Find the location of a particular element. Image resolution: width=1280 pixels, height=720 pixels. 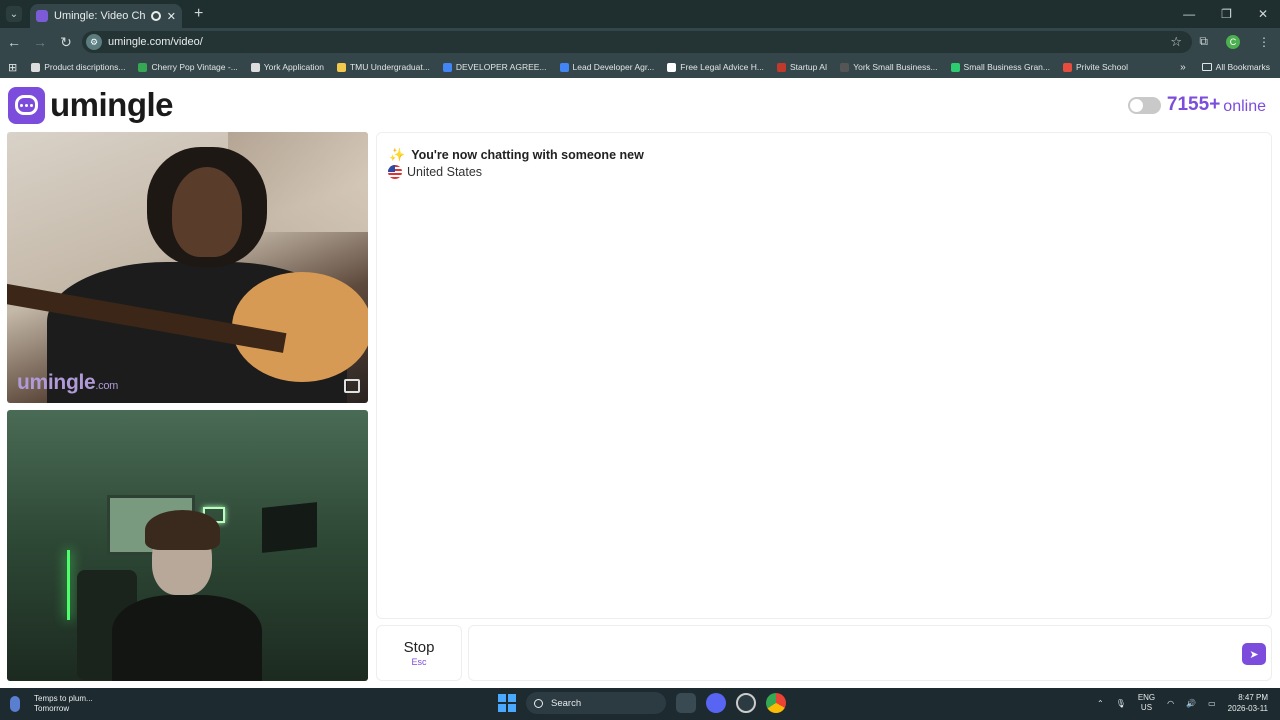

bookmark-item: Privite School is located at coordinates (1095, 67).